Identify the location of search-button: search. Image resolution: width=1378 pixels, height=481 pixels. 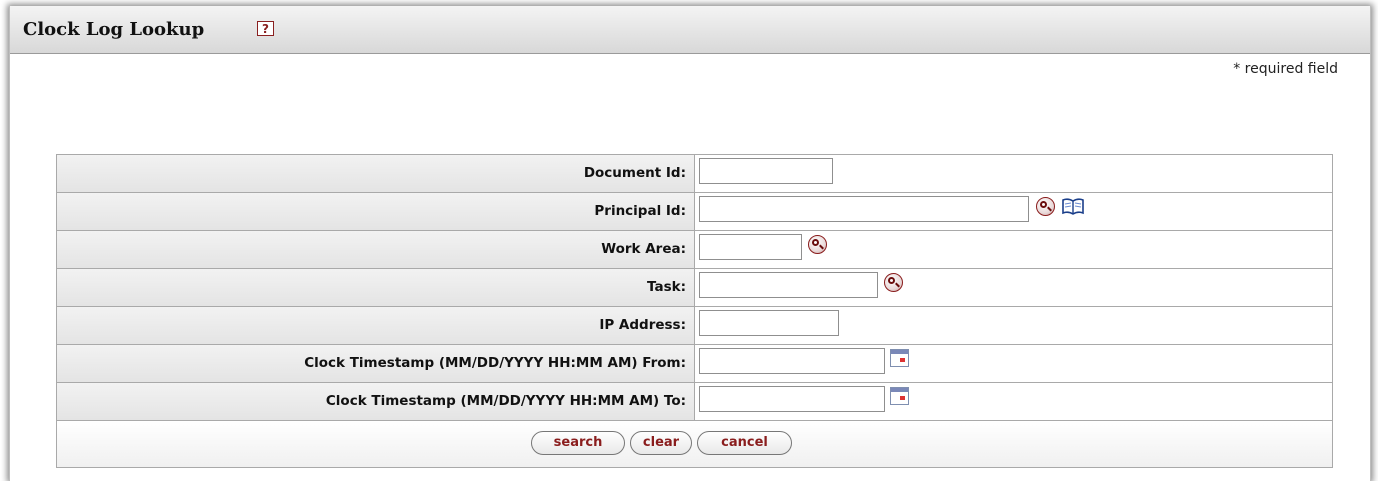
(578, 443).